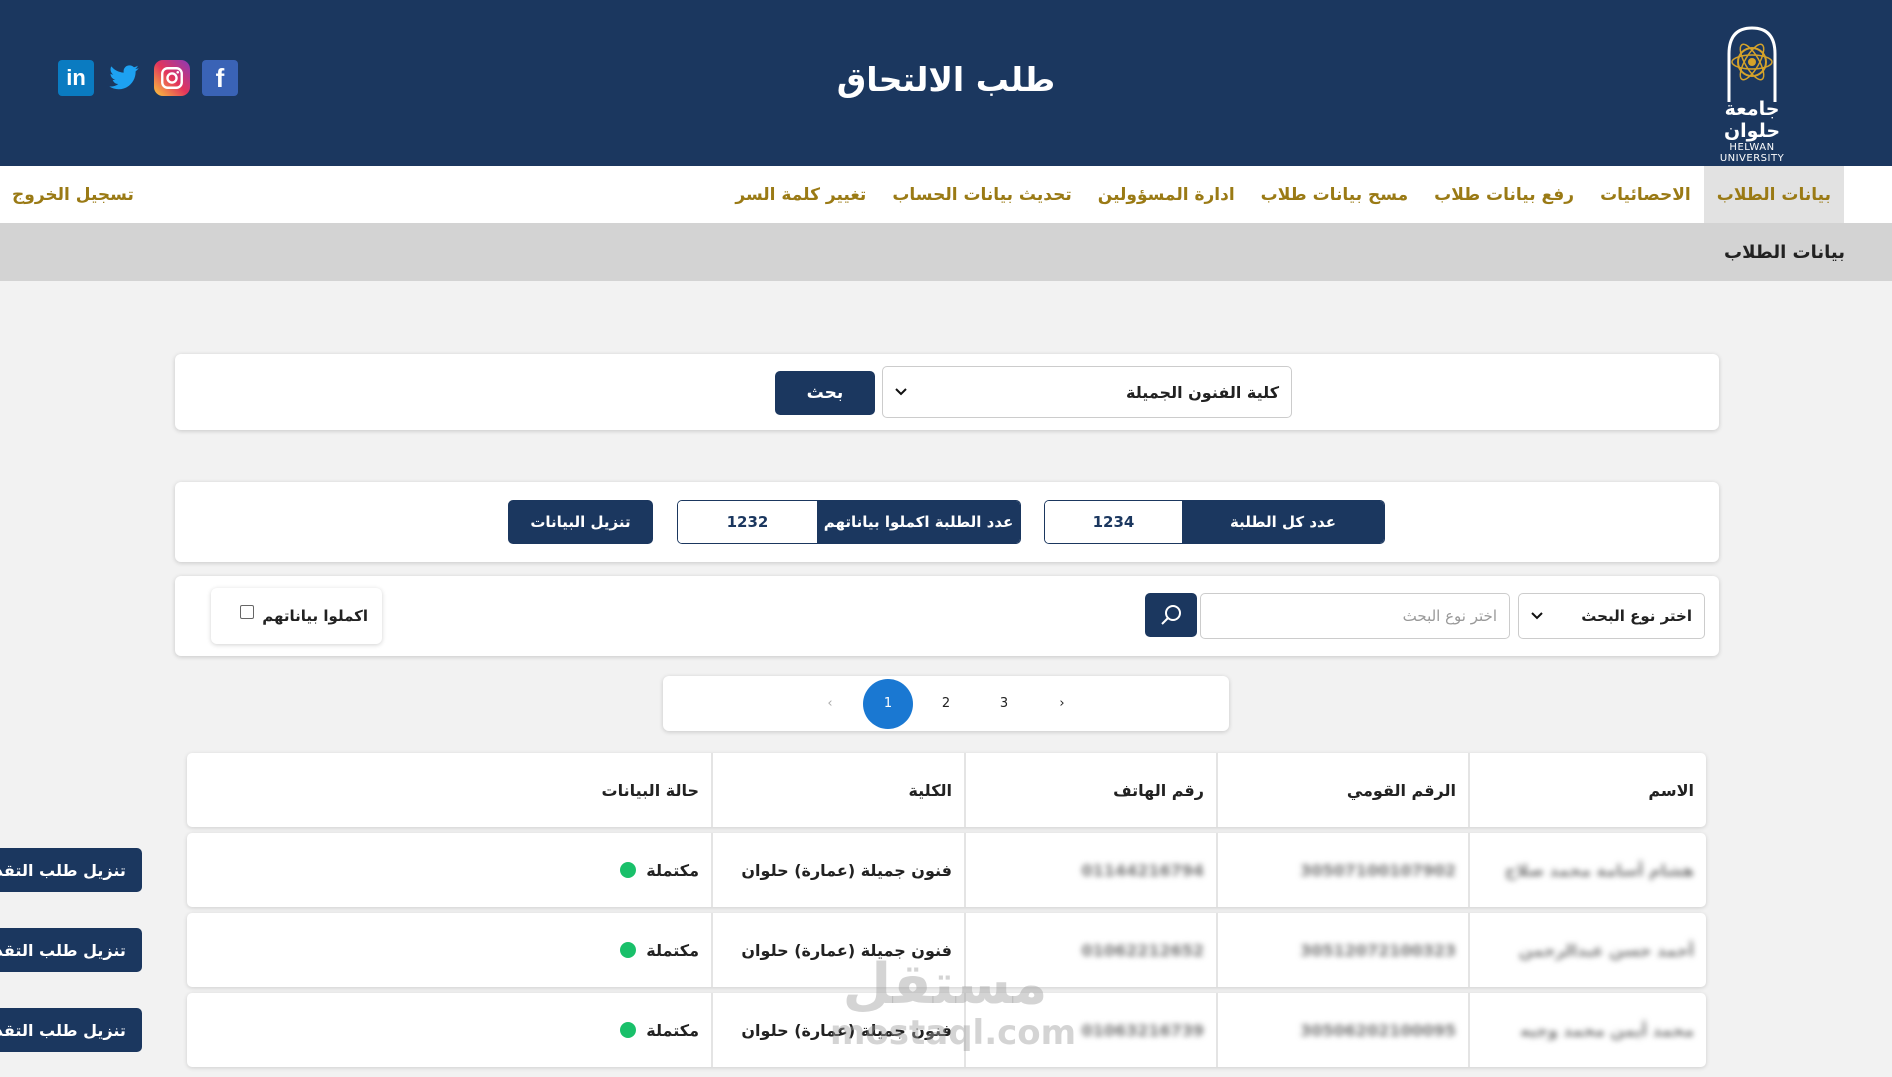  I want to click on phone-number: 01144216794, so click(1142, 870).